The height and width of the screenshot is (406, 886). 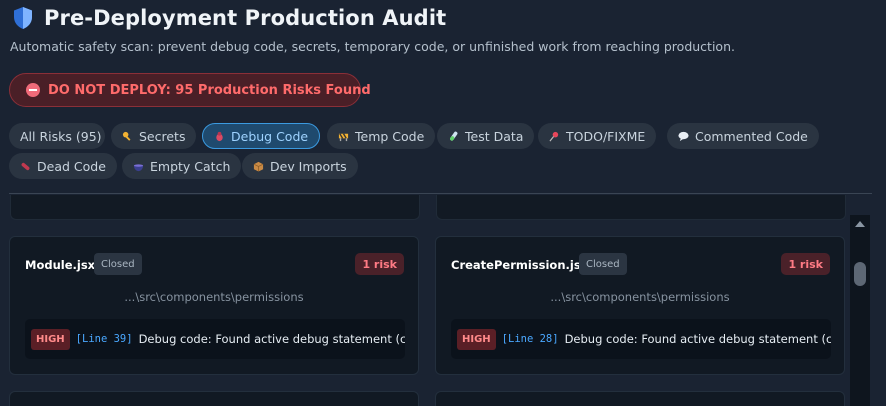 I want to click on filter-test-data: Test Data, so click(x=486, y=136).